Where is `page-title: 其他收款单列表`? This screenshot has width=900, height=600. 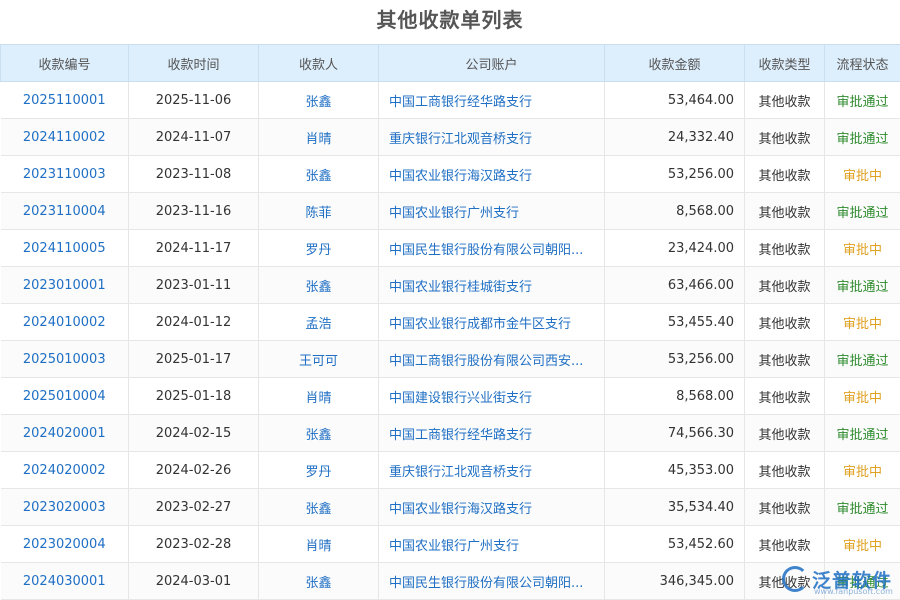 page-title: 其他收款单列表 is located at coordinates (450, 22).